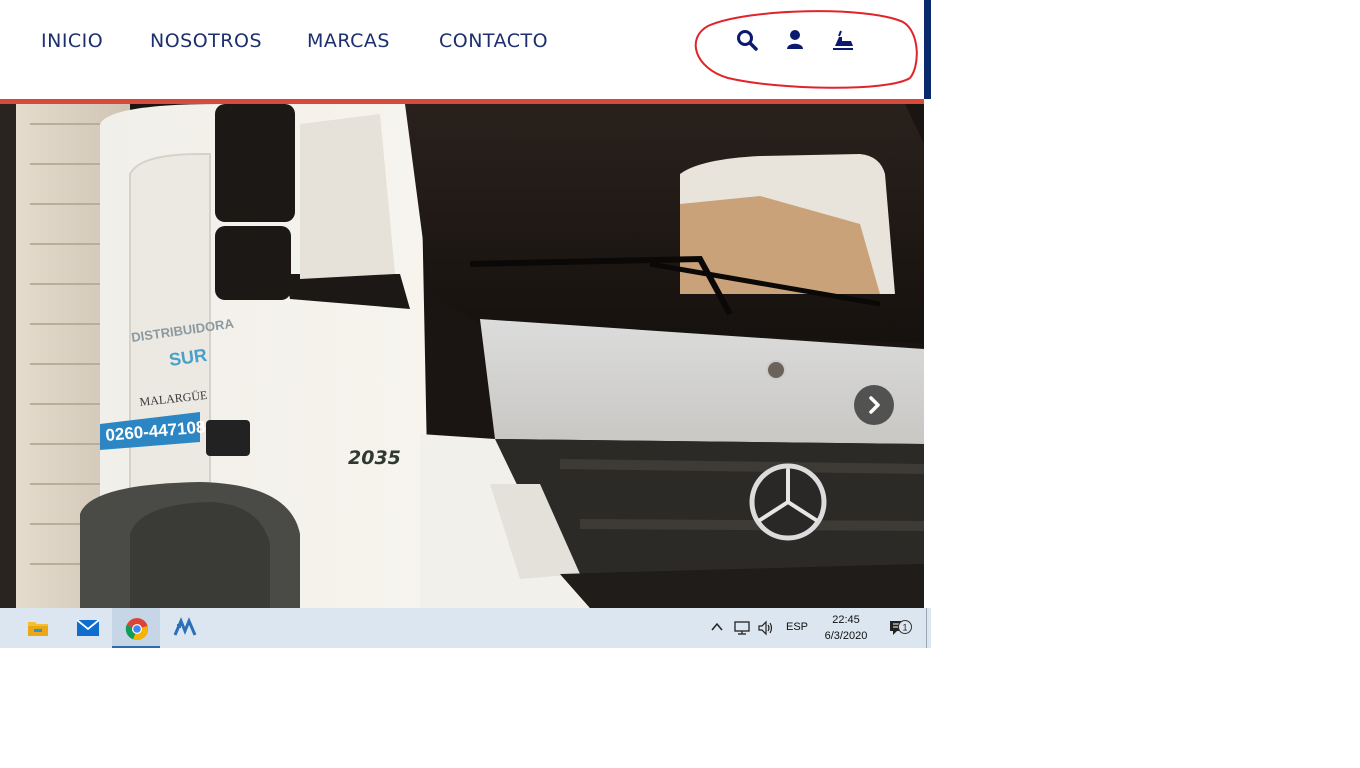  I want to click on svg-text: 2035, so click(374, 458).